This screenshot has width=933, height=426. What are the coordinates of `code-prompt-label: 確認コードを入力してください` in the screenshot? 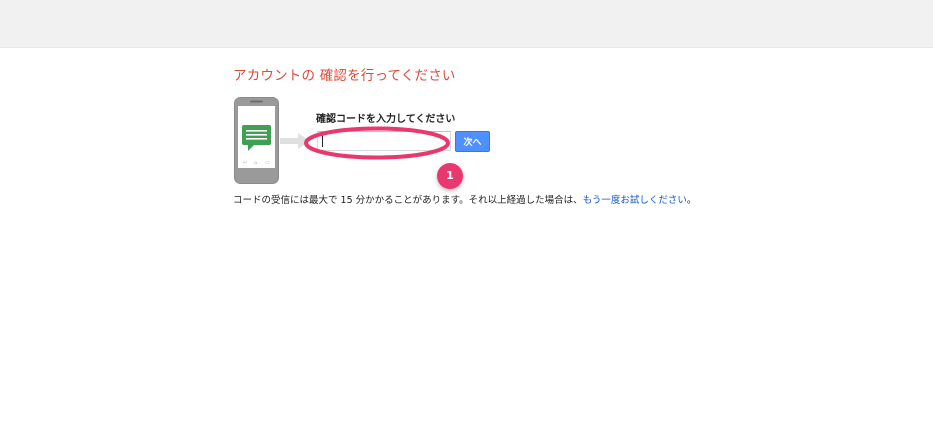 It's located at (386, 119).